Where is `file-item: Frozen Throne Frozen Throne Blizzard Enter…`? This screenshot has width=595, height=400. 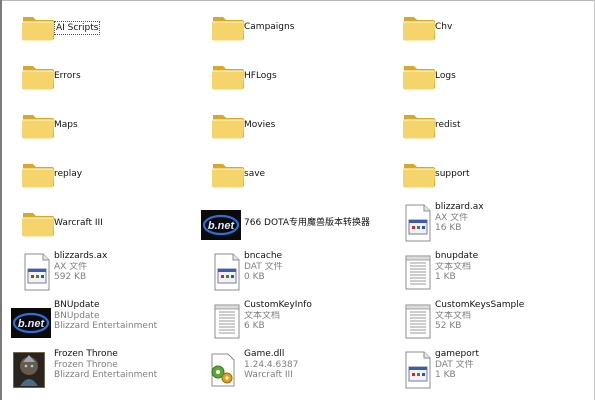
file-item: Frozen Throne Frozen Throne Blizzard Enter… is located at coordinates (102, 371).